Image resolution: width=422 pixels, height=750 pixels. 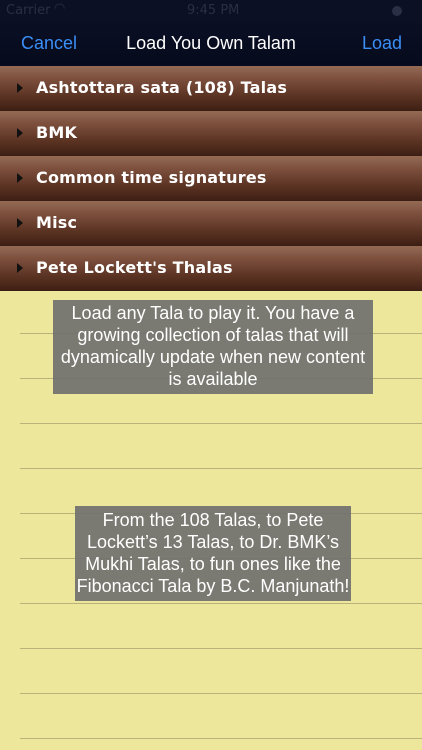 I want to click on list-item-label: Misc, so click(x=57, y=222).